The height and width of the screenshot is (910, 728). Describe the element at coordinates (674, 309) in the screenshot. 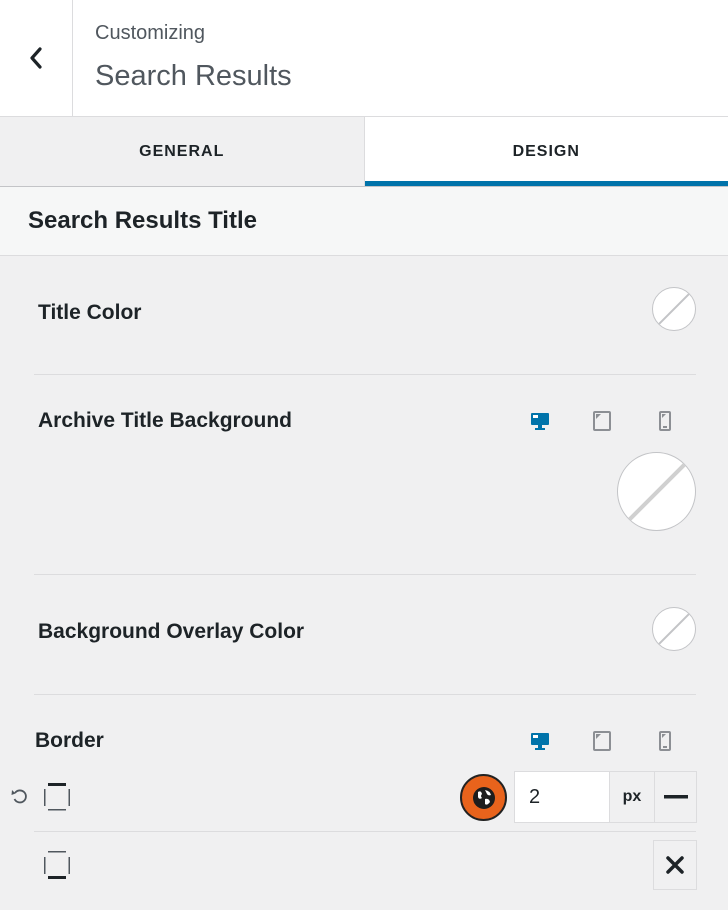

I see `title-color-swatch` at that location.